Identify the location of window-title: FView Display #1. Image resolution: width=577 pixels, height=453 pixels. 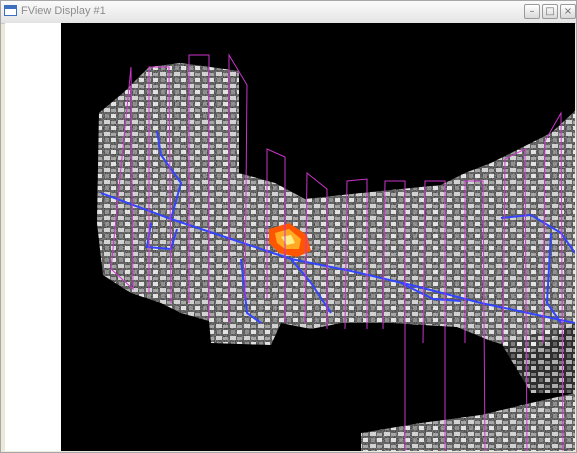
(63, 11).